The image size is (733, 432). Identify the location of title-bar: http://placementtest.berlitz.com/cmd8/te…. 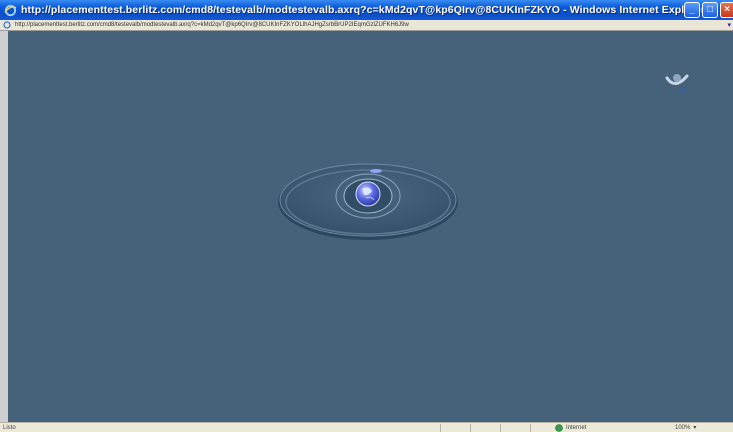
(366, 10).